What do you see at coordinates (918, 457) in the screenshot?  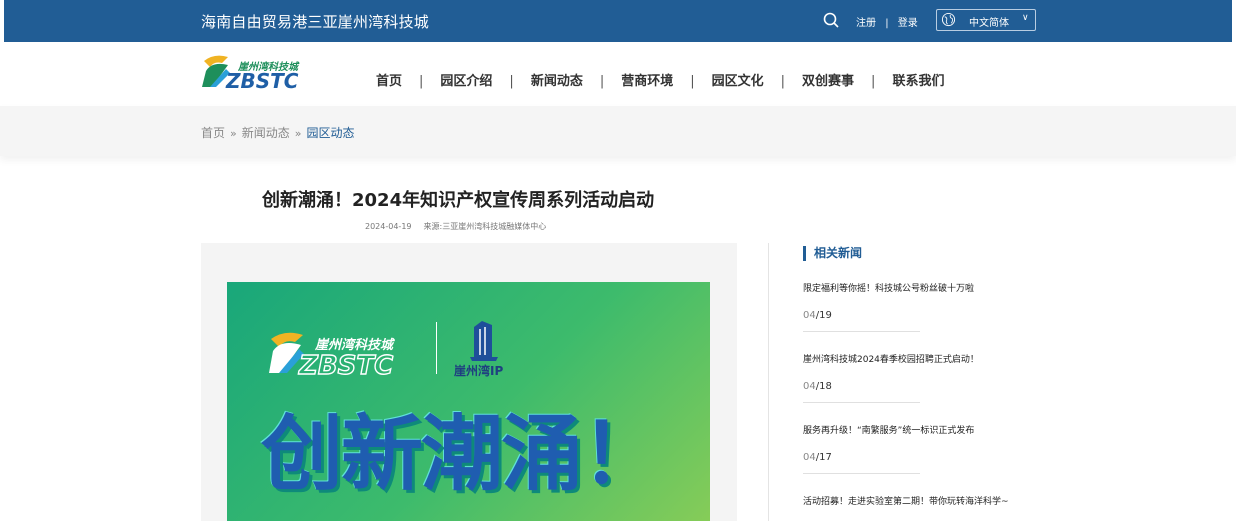 I see `news-date: 04/17` at bounding box center [918, 457].